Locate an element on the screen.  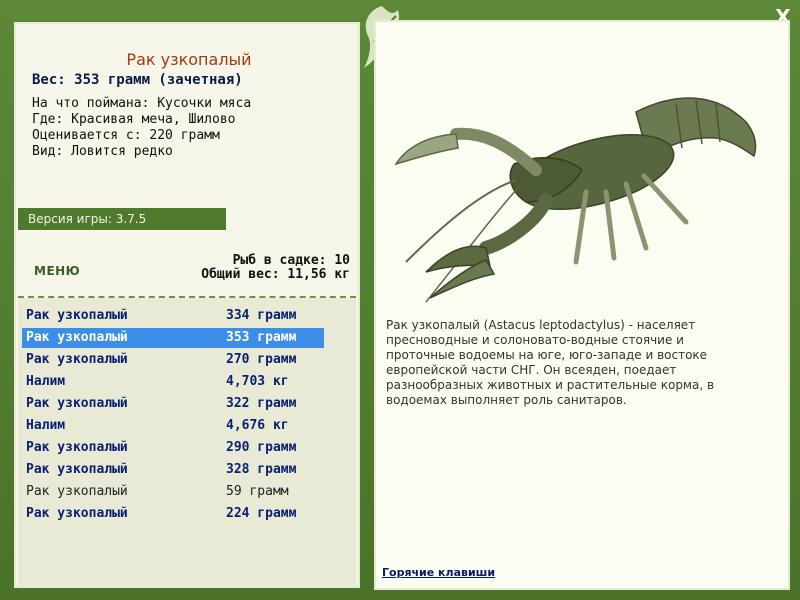
fish-bait: На что поймана: Кусочки мяса is located at coordinates (142, 103).